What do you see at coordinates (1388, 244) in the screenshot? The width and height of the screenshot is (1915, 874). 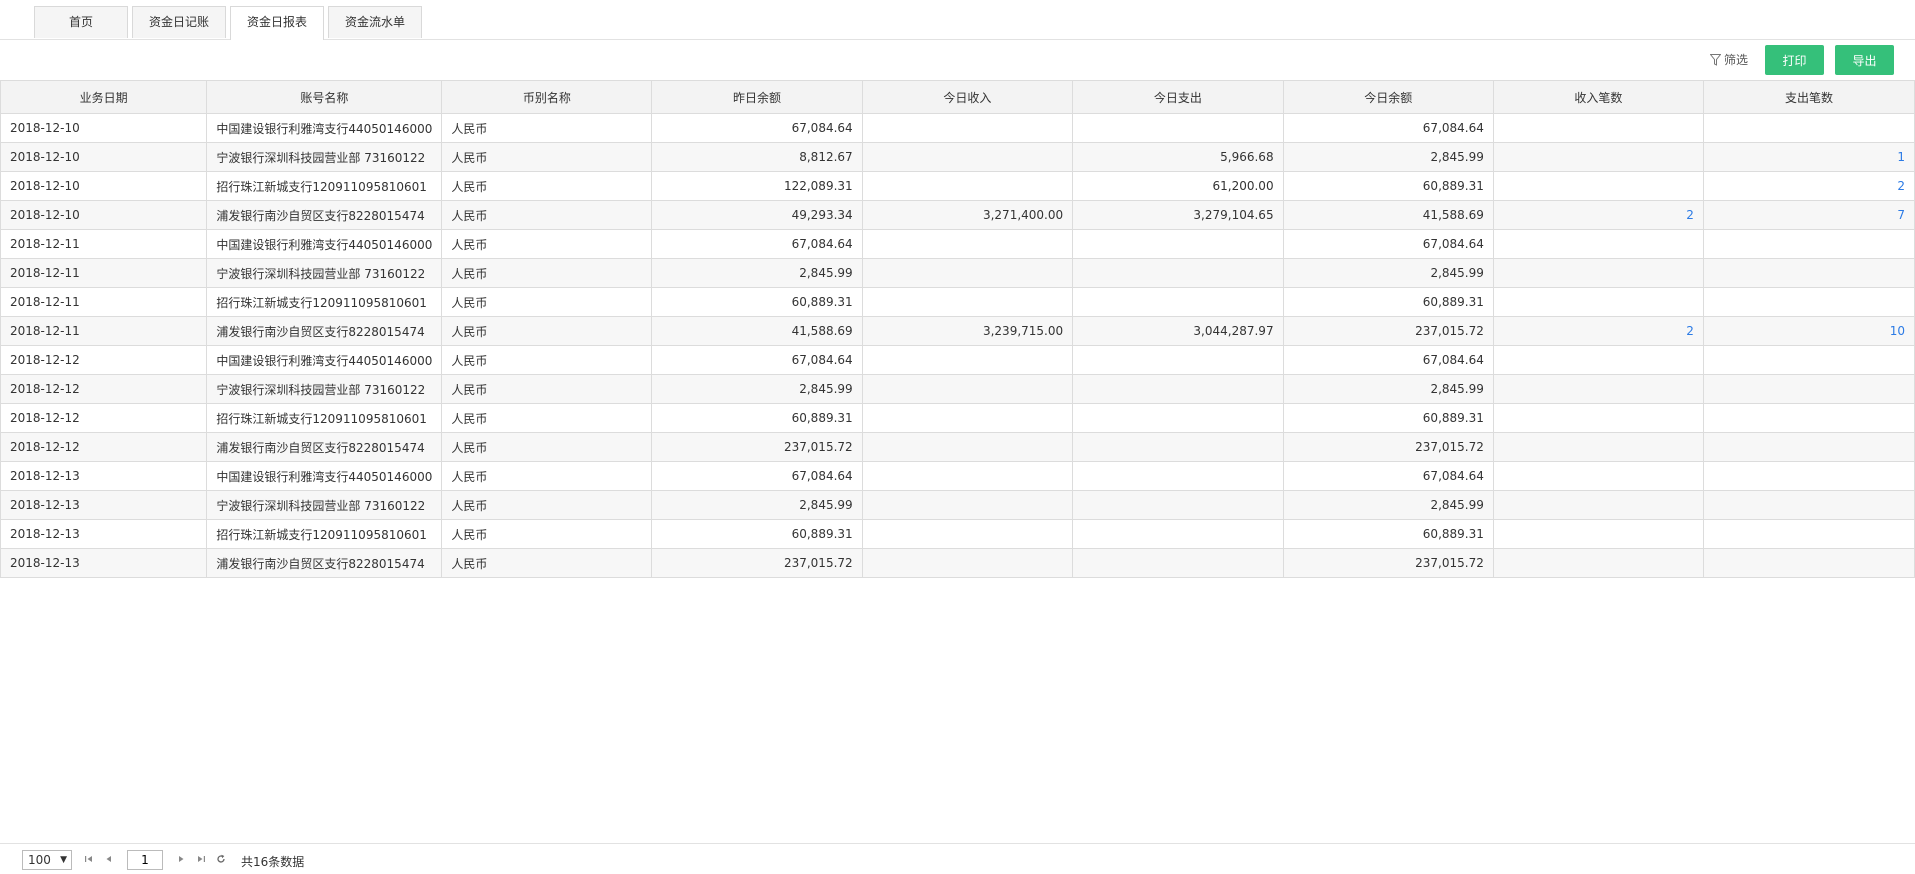 I see `cell-today-balance: 67,084.64` at bounding box center [1388, 244].